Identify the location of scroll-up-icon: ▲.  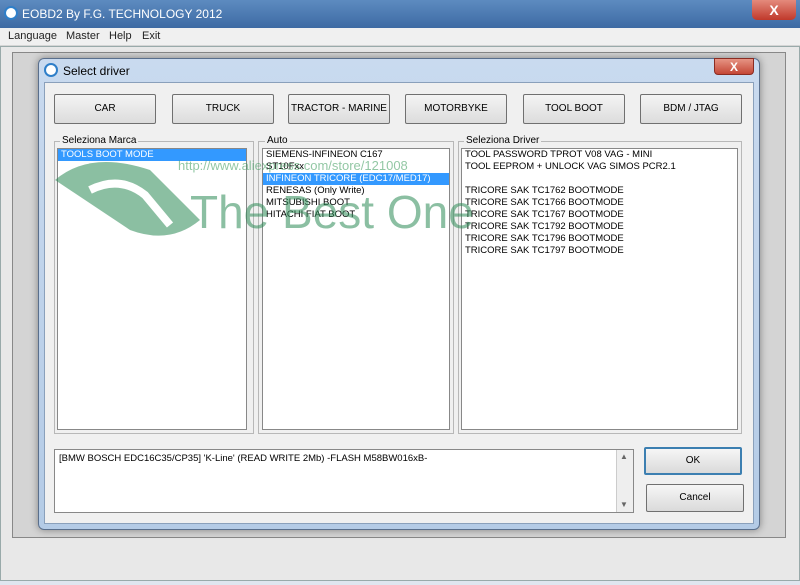
(624, 456).